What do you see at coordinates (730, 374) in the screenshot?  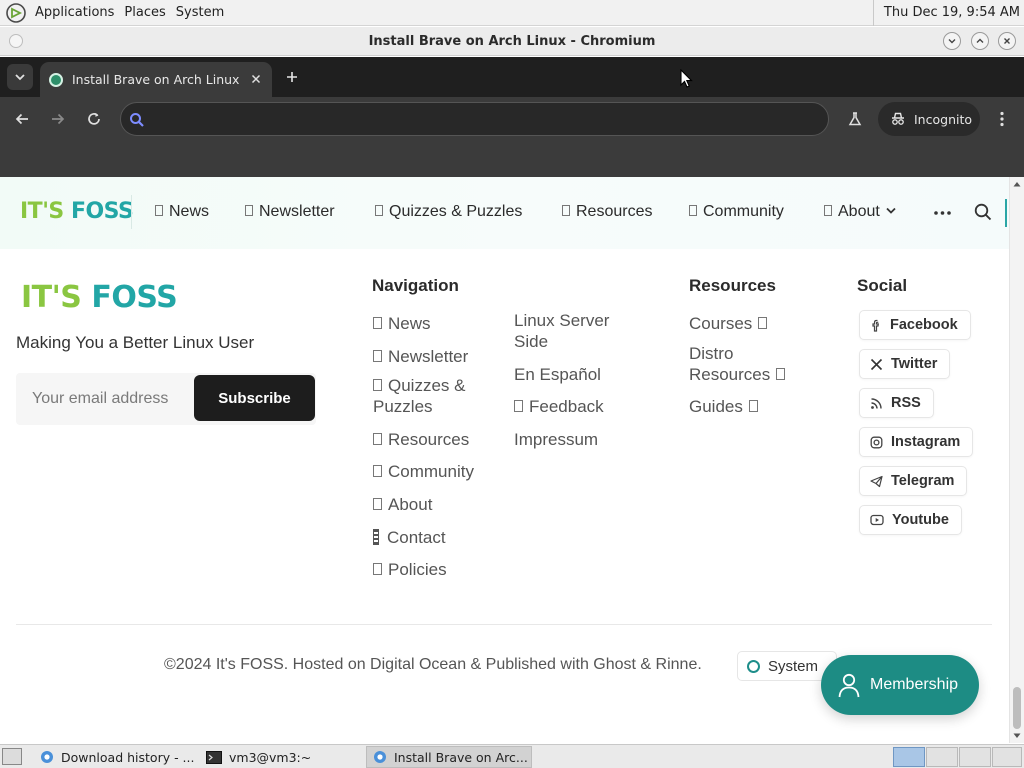 I see `footer-link-distro-resources-label-2: Resources` at bounding box center [730, 374].